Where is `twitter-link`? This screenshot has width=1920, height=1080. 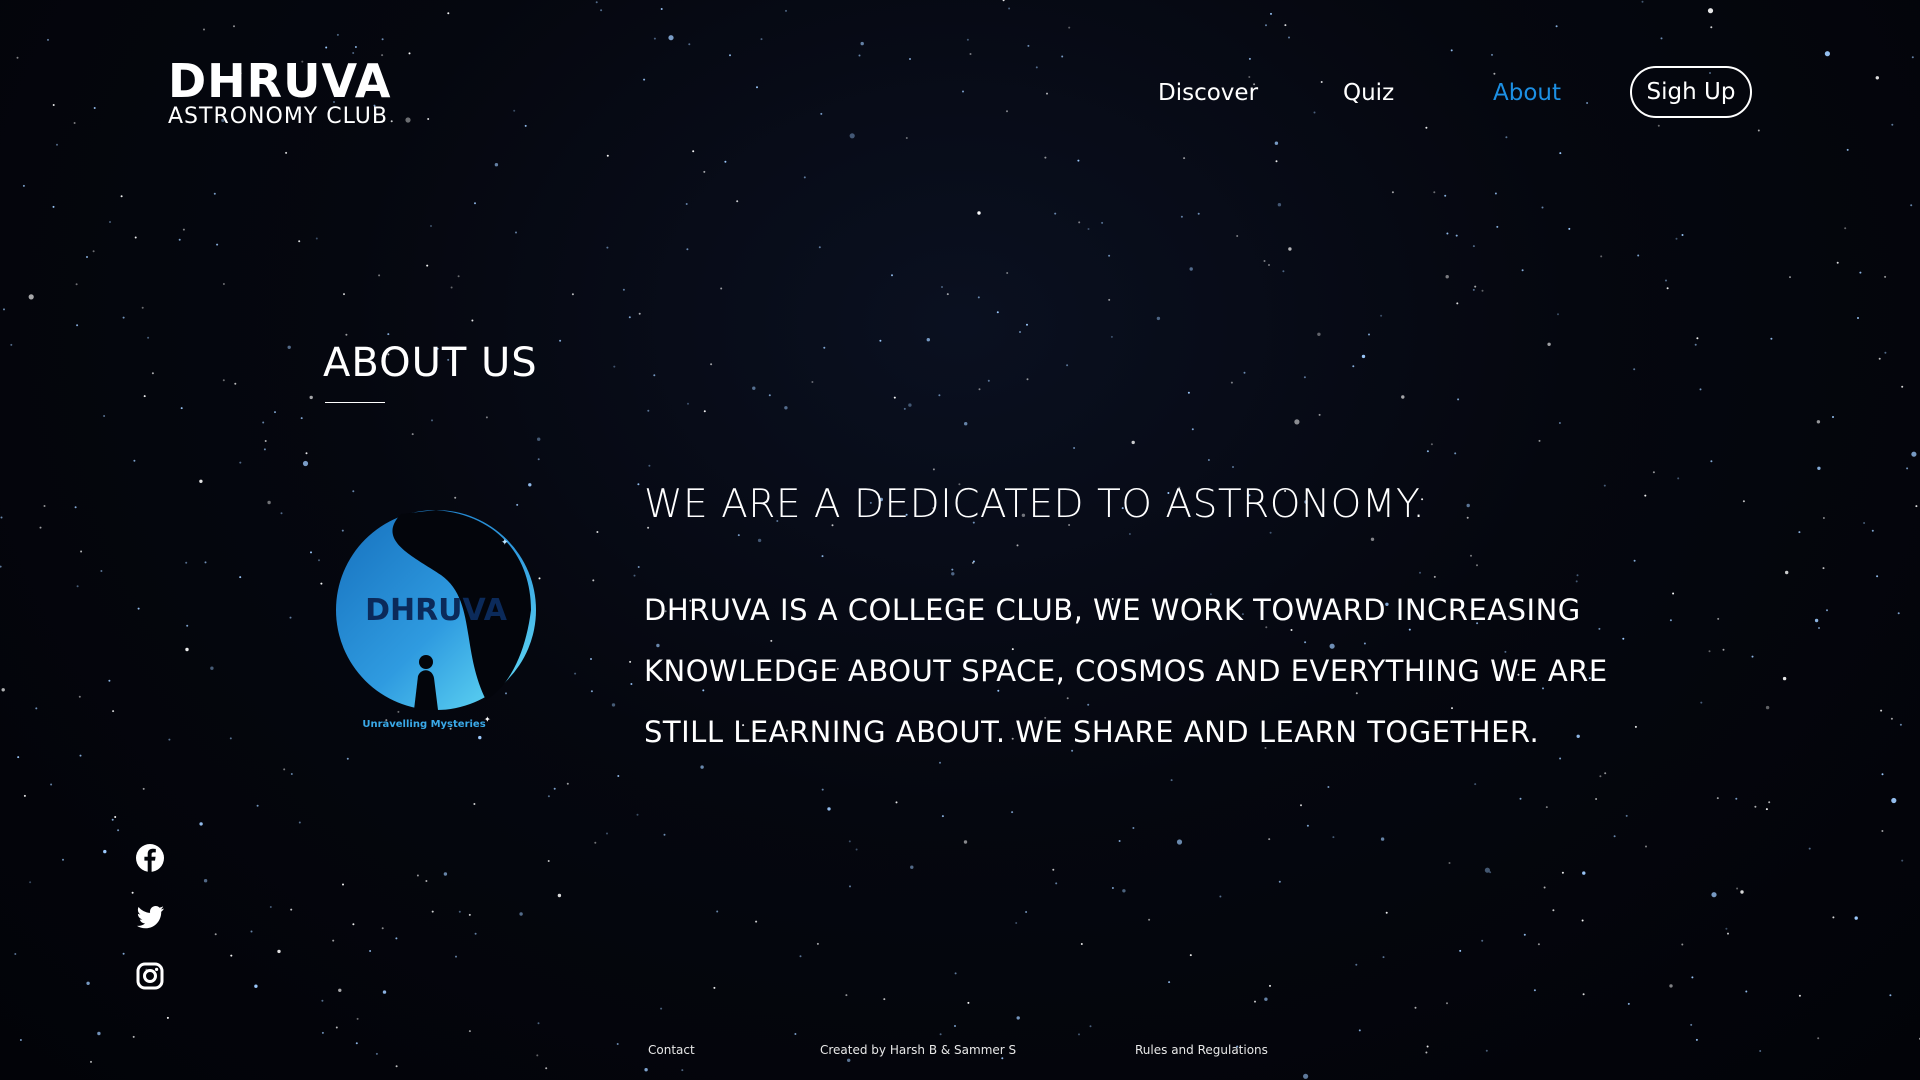 twitter-link is located at coordinates (150, 917).